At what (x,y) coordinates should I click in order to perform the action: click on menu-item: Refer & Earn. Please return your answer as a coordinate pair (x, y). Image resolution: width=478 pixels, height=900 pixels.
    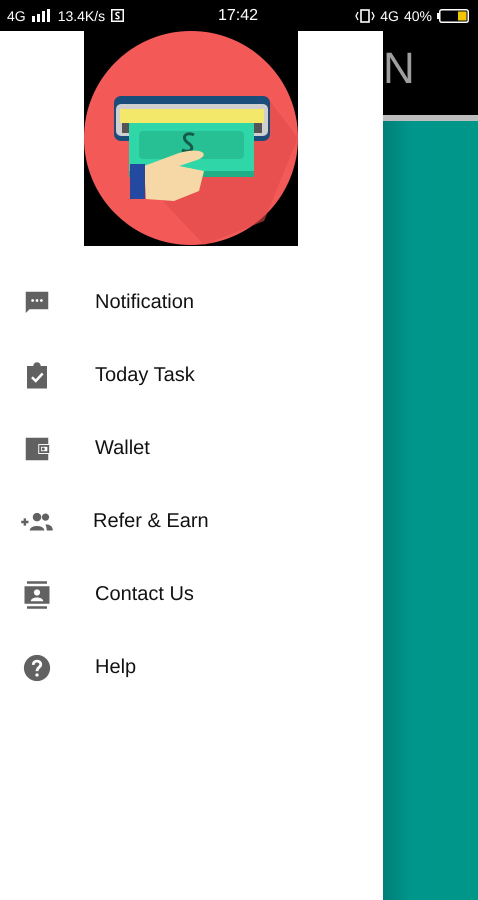
    Looking at the image, I should click on (191, 521).